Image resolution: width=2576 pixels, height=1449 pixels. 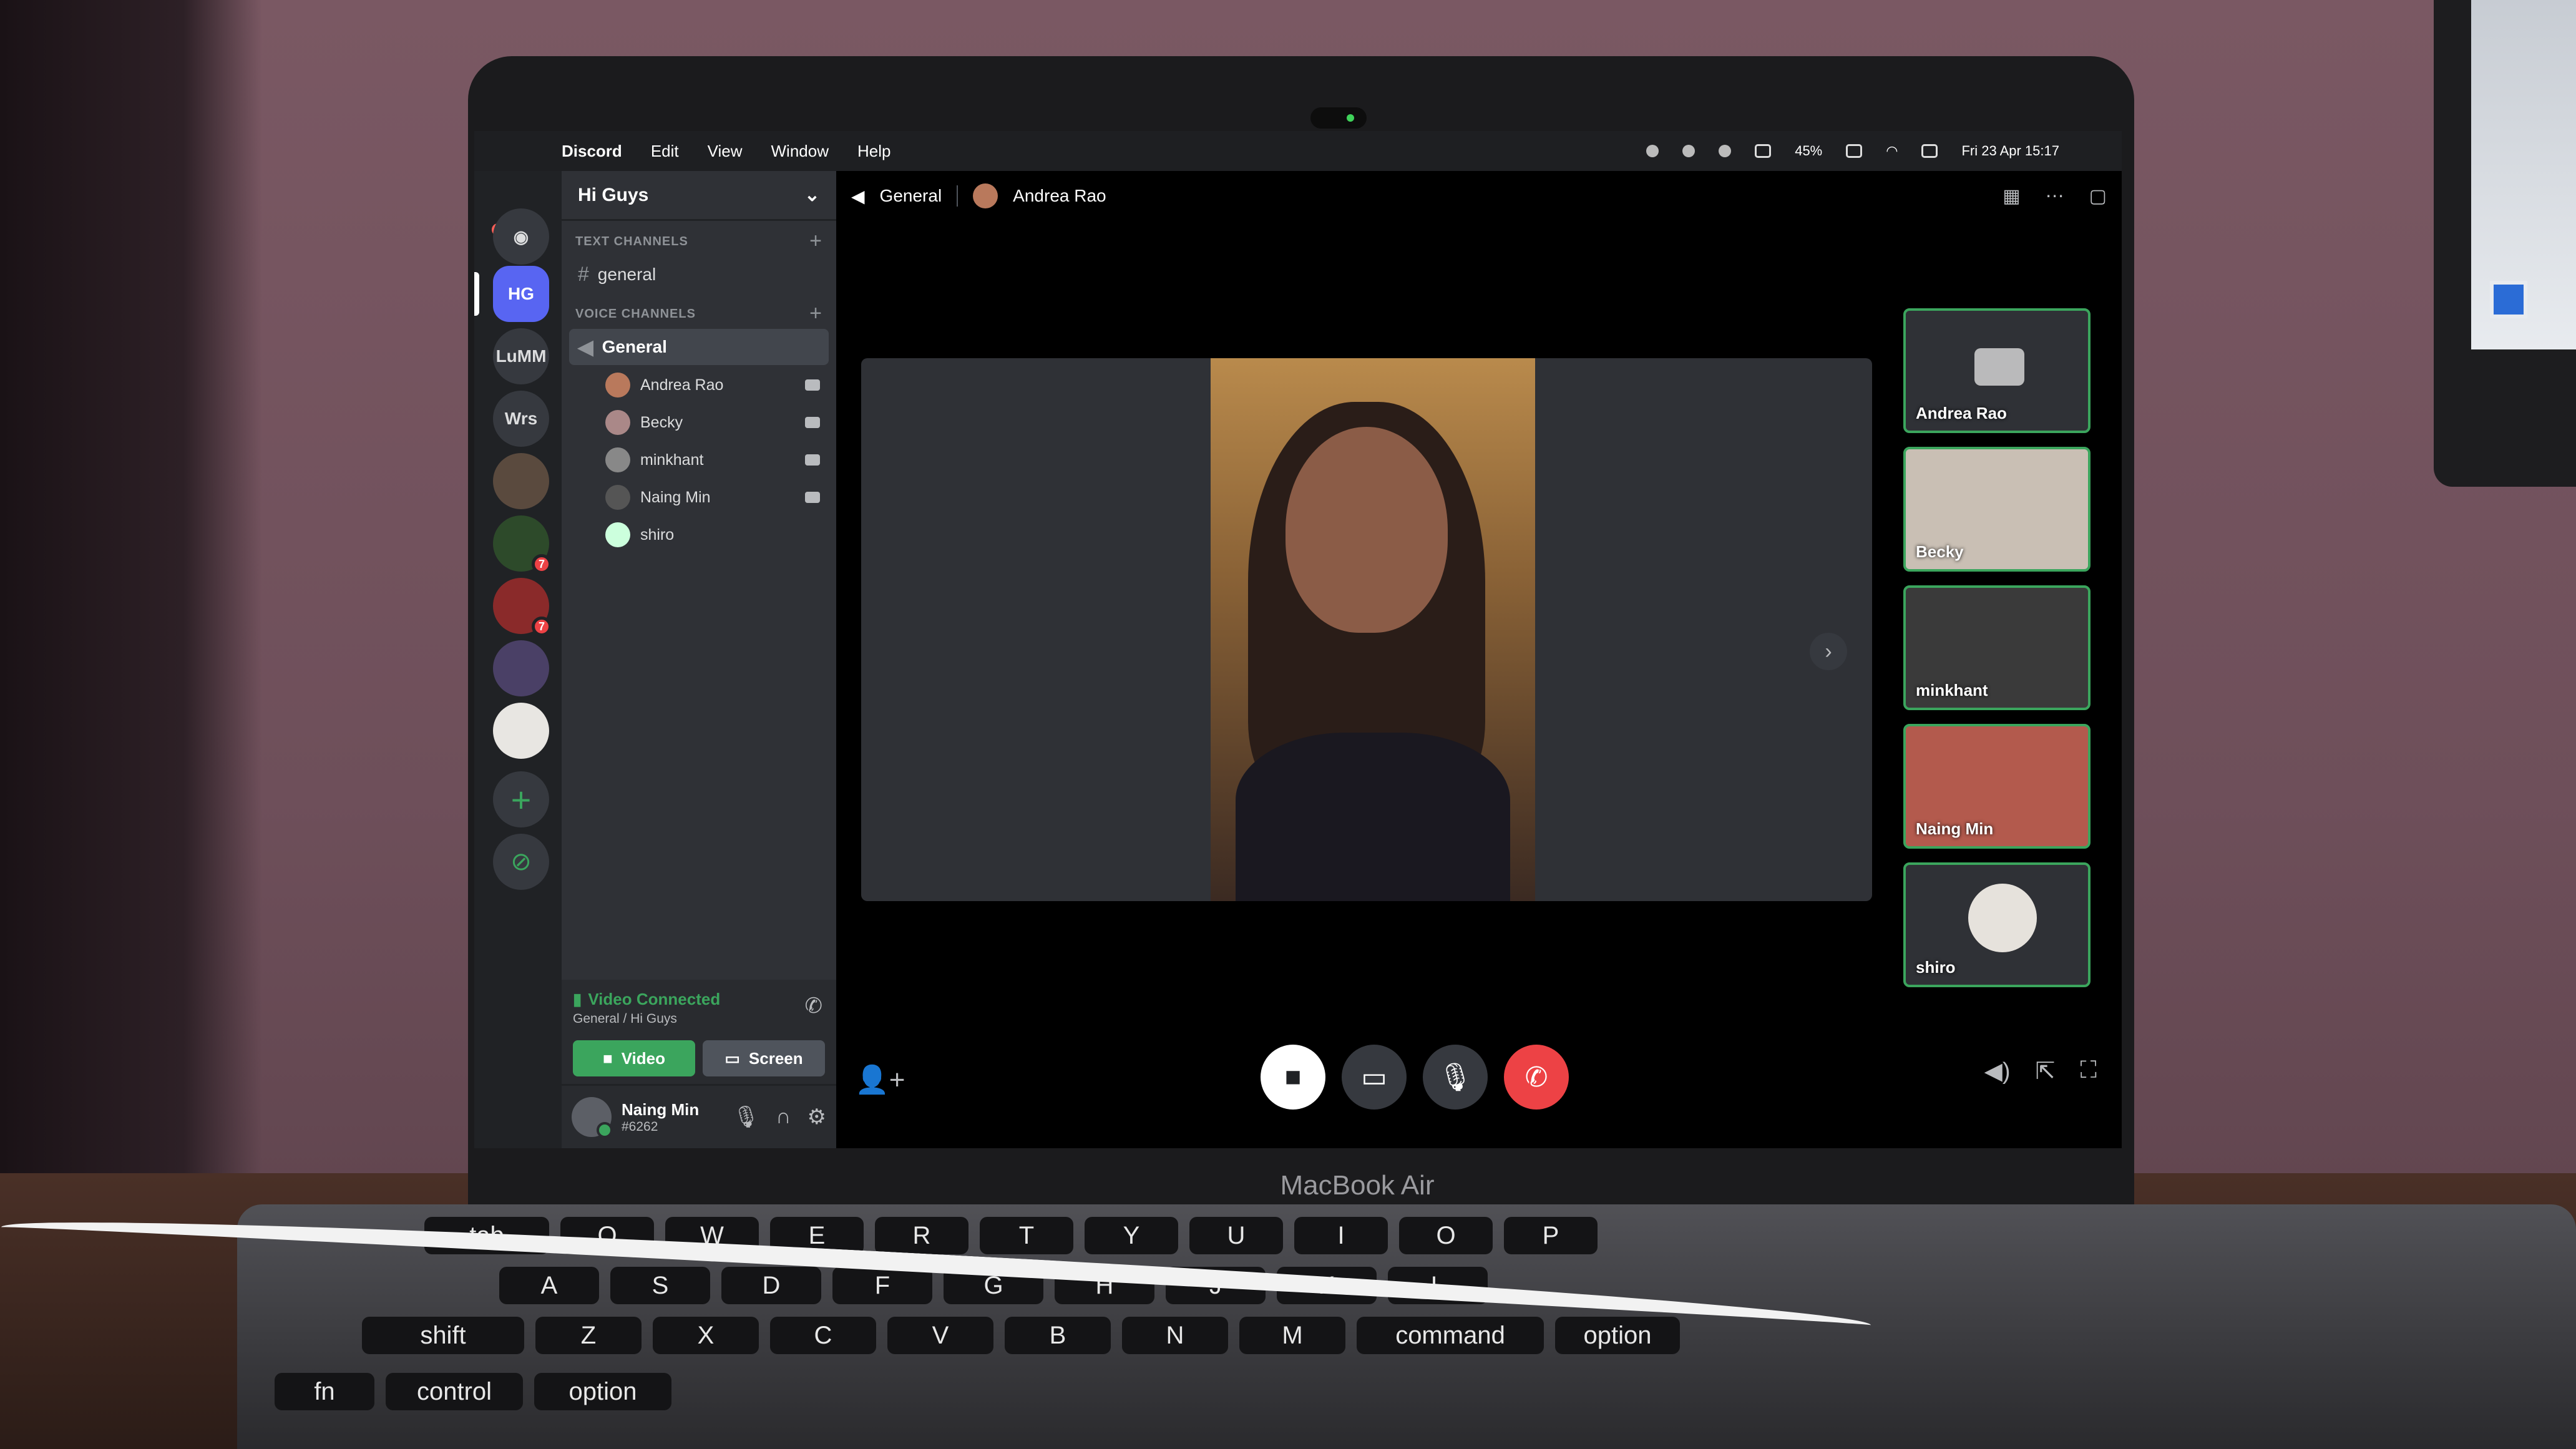 I want to click on gear-icon: ⚙, so click(x=816, y=1117).